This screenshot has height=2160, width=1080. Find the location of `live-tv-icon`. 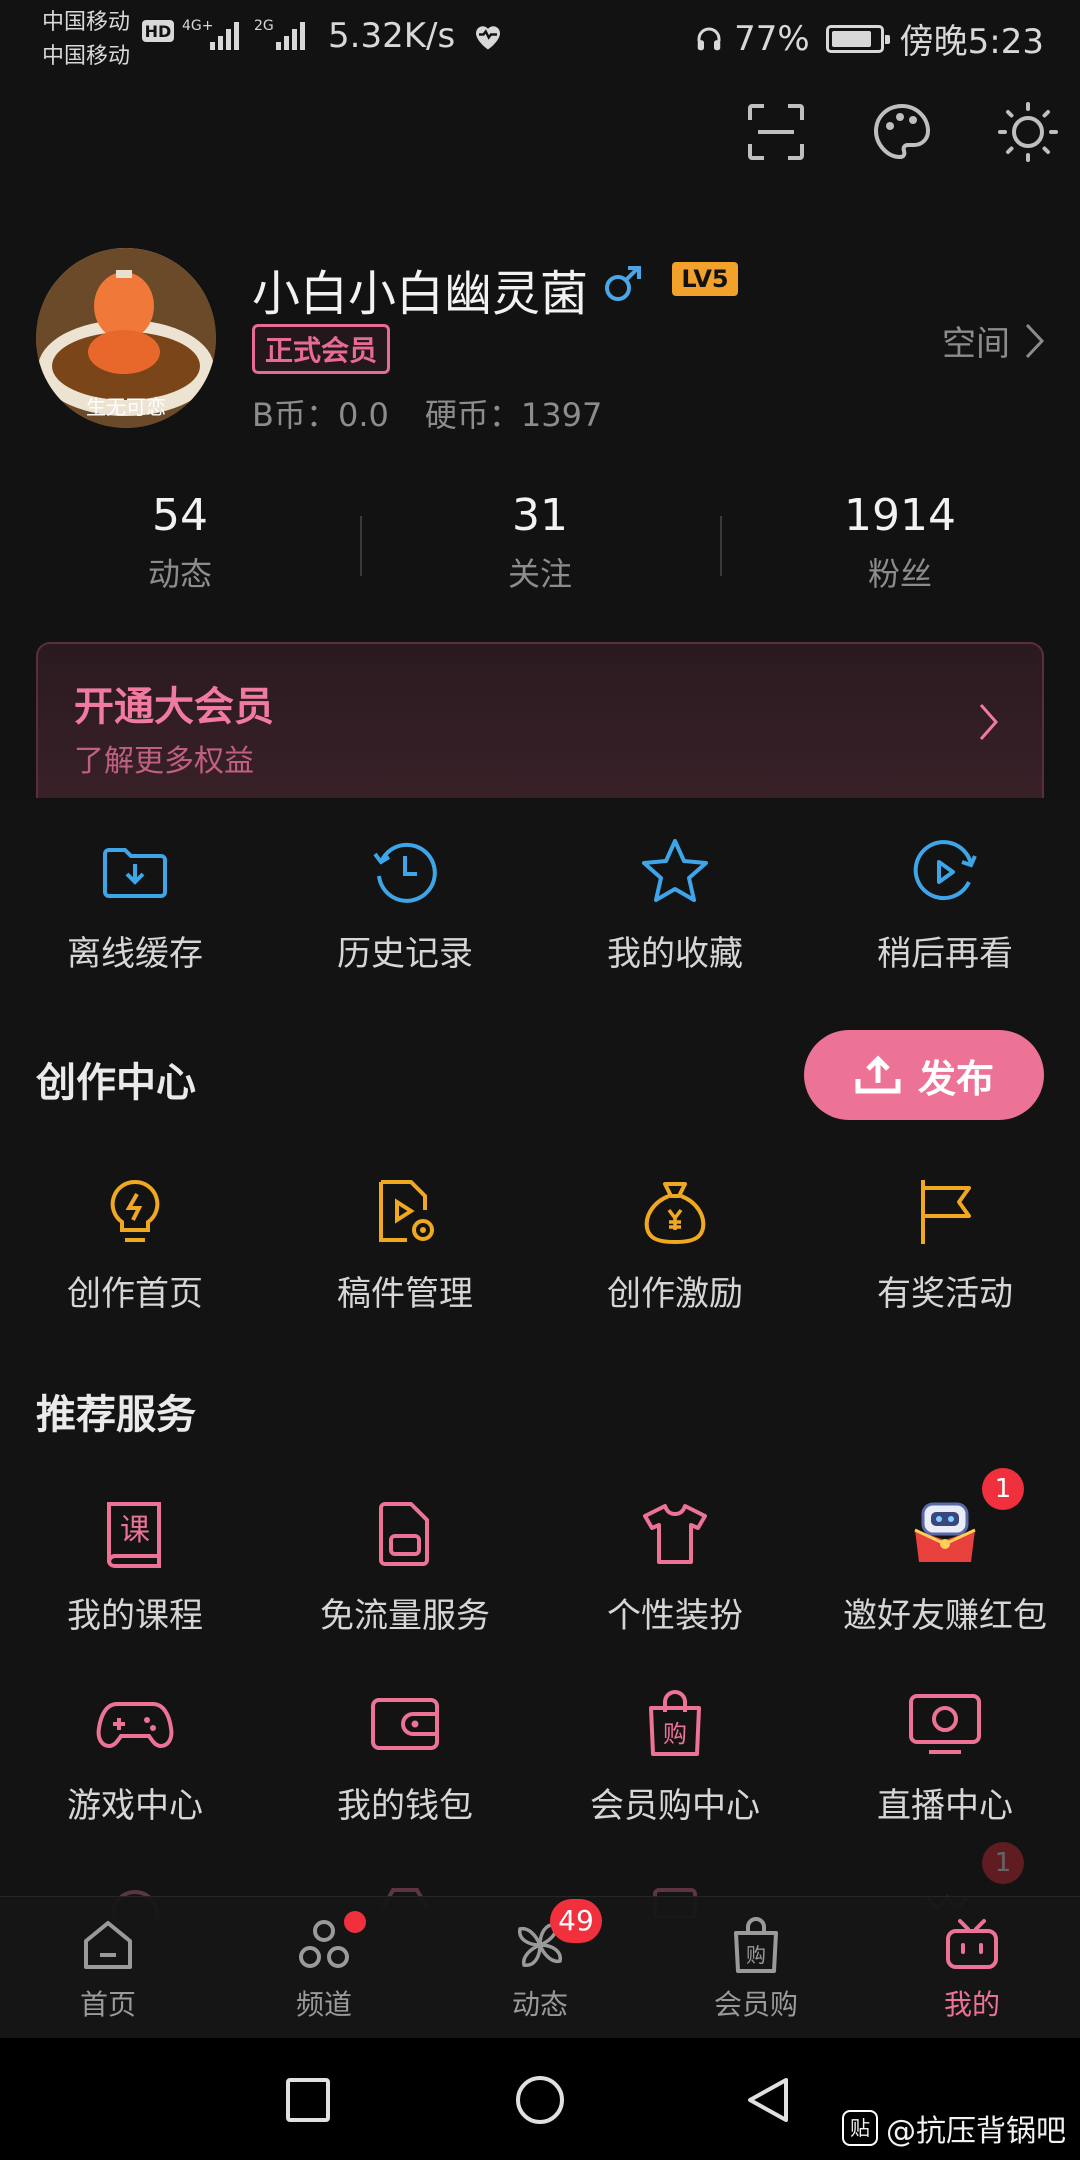

live-tv-icon is located at coordinates (945, 1724).